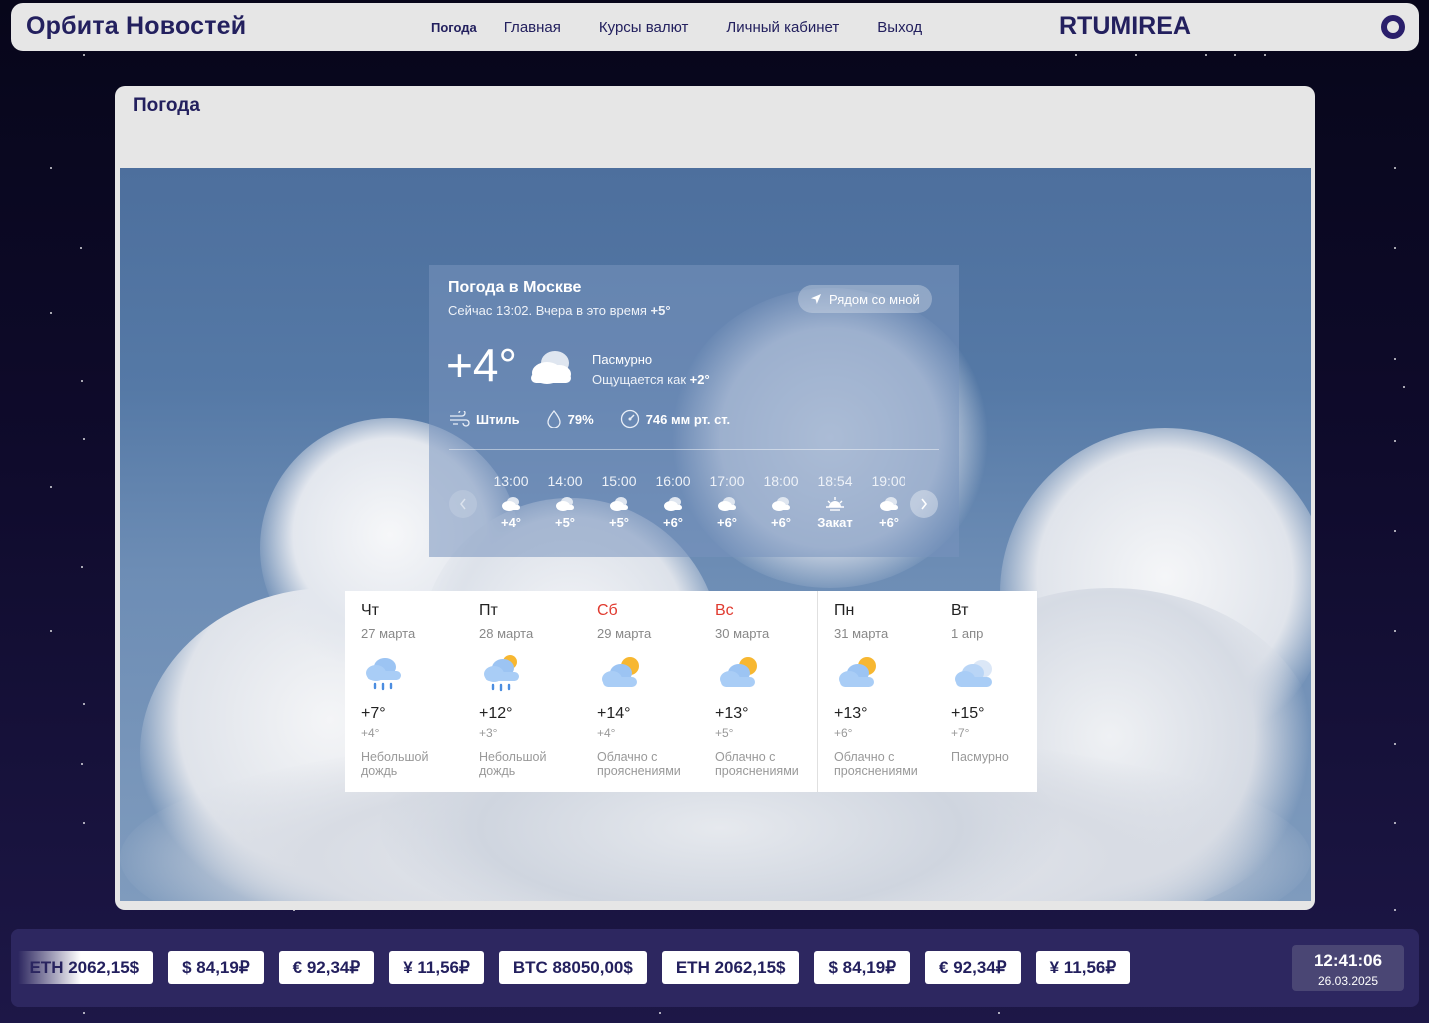 This screenshot has width=1429, height=1023. Describe the element at coordinates (644, 27) in the screenshot. I see `nav-currency: Курсы валют` at that location.